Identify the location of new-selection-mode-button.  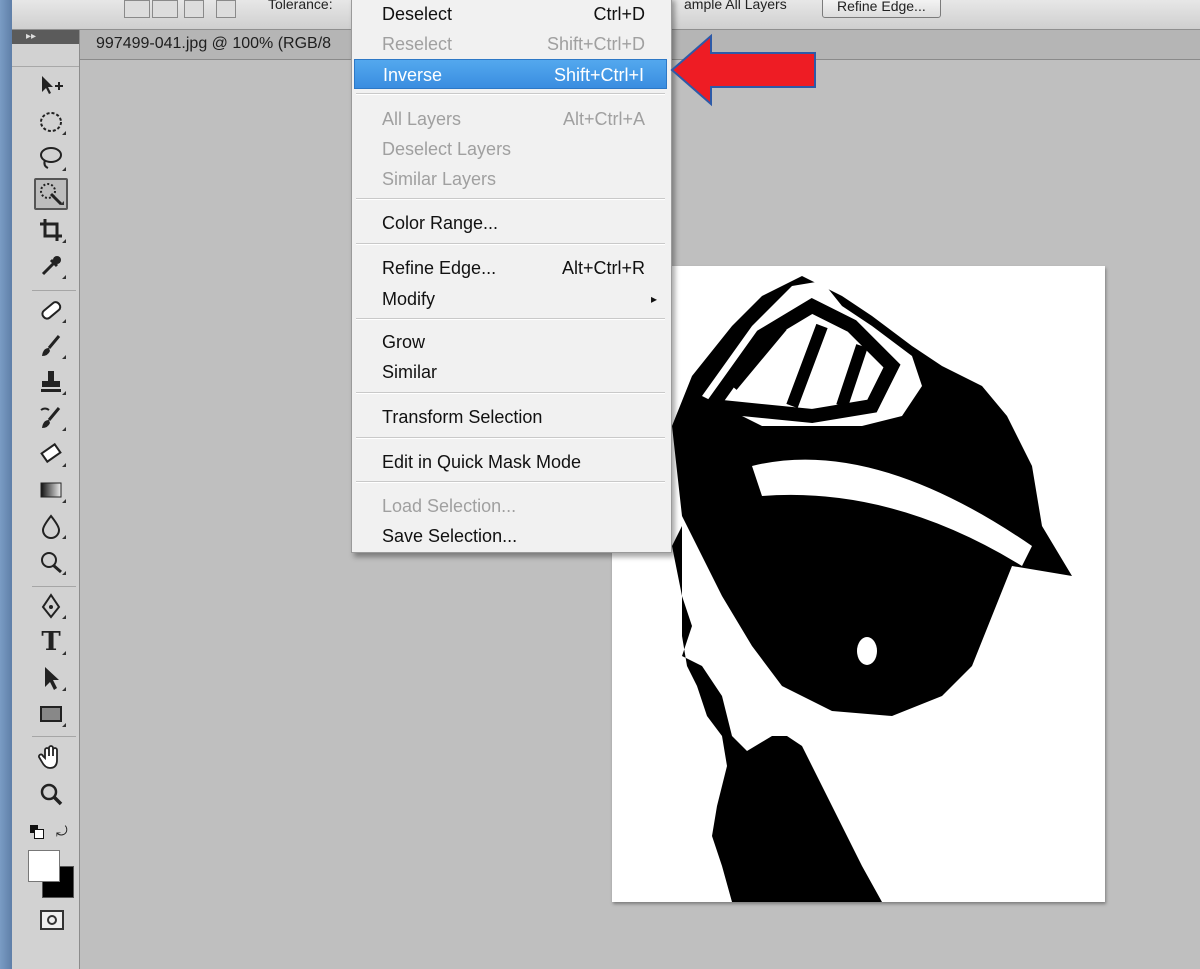
(137, 9).